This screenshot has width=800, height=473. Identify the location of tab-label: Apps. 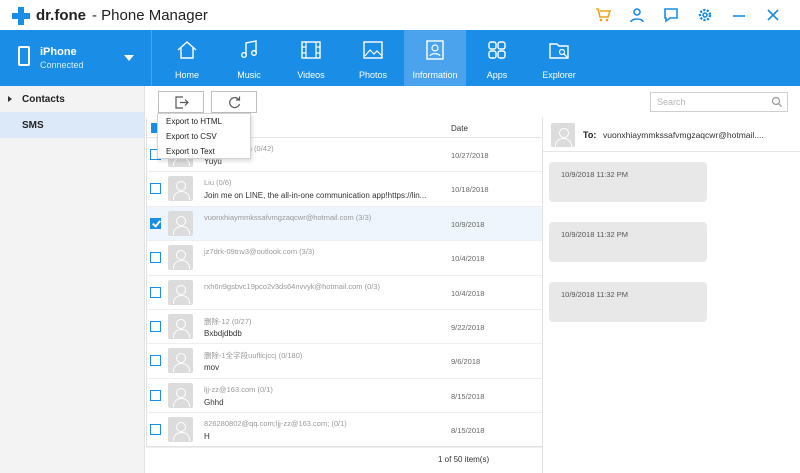
(497, 75).